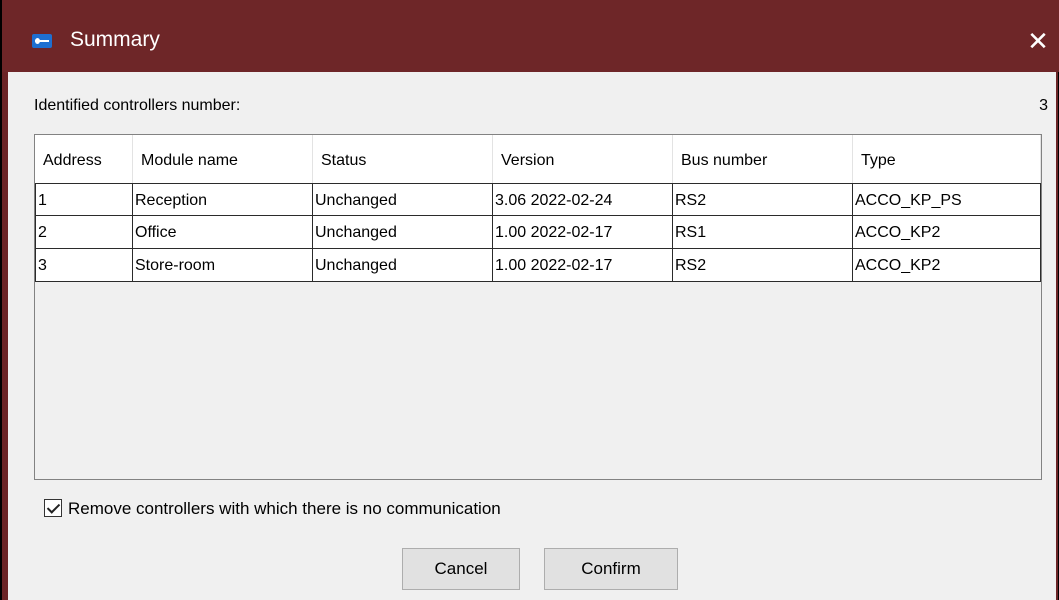 The height and width of the screenshot is (600, 1059). What do you see at coordinates (42, 41) in the screenshot?
I see `app-icon` at bounding box center [42, 41].